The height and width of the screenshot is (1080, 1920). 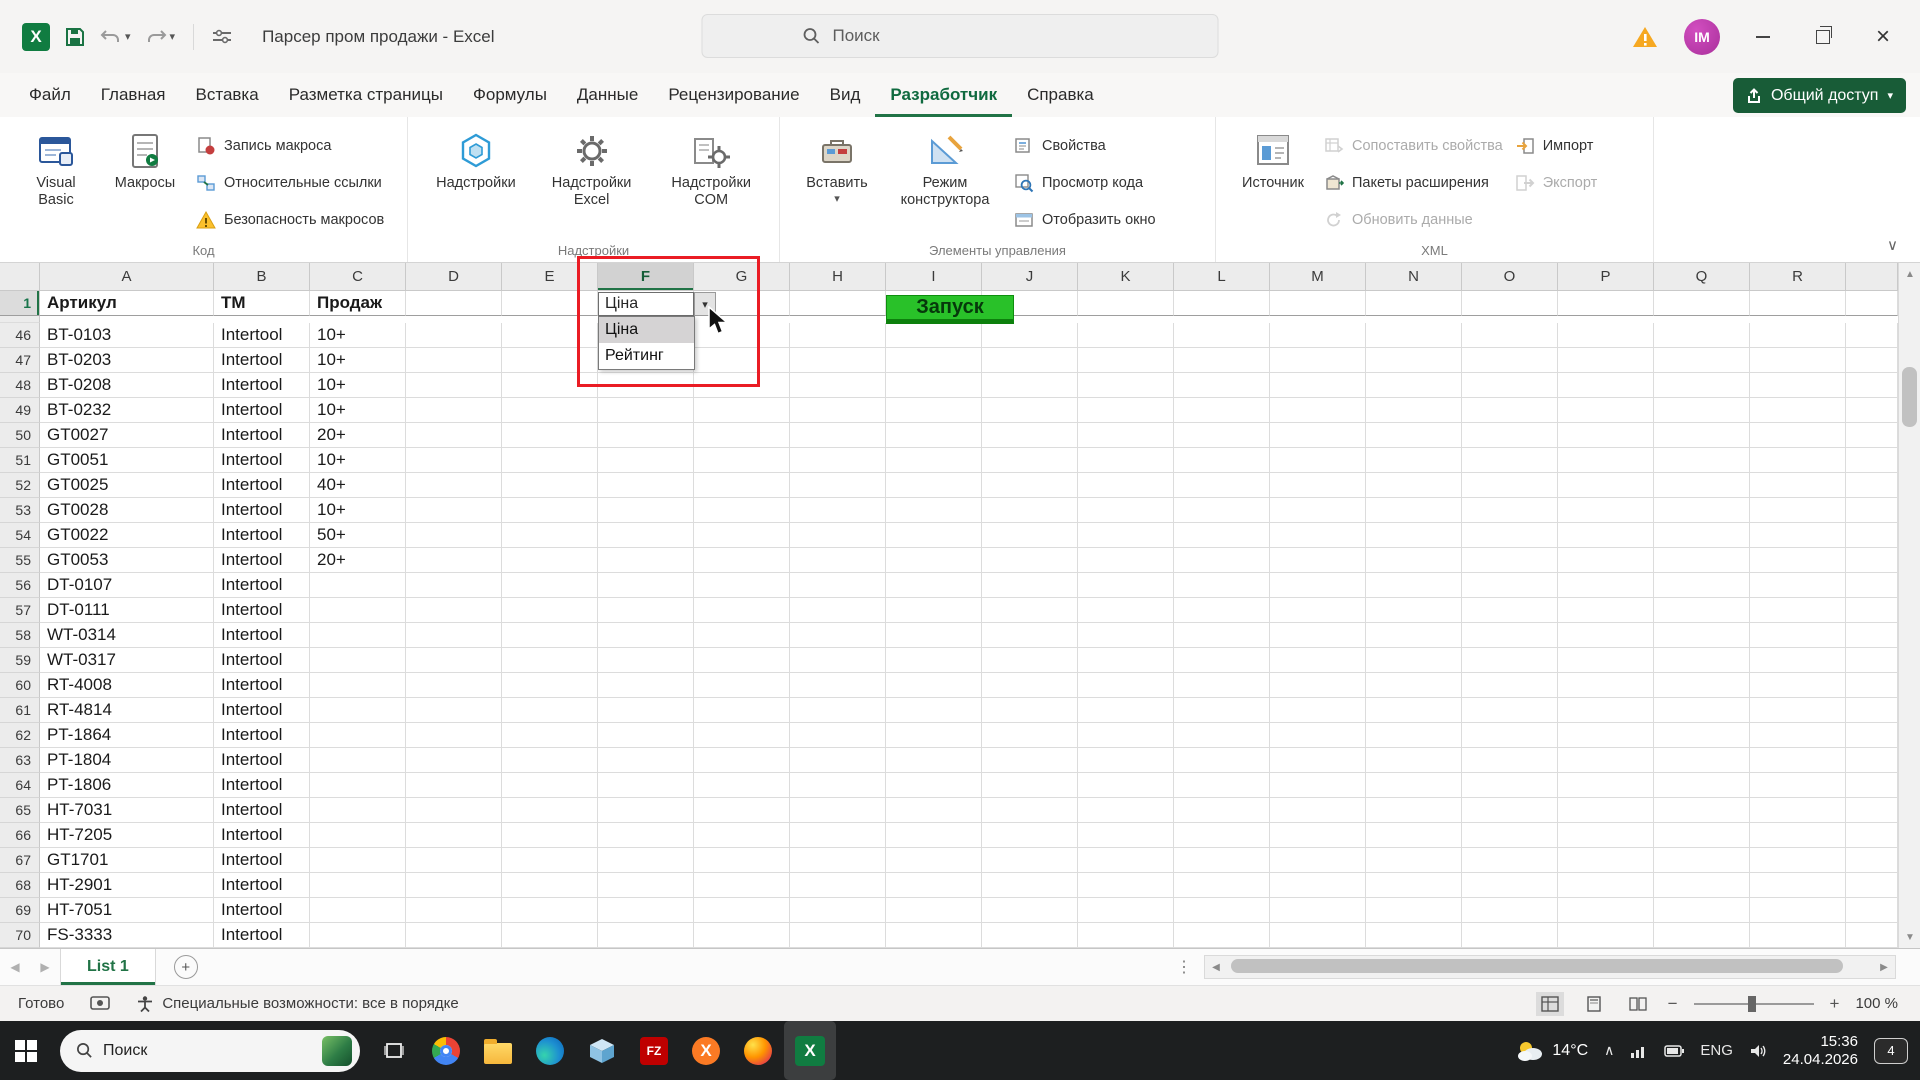 What do you see at coordinates (337, 1050) in the screenshot?
I see `search-highlight-image` at bounding box center [337, 1050].